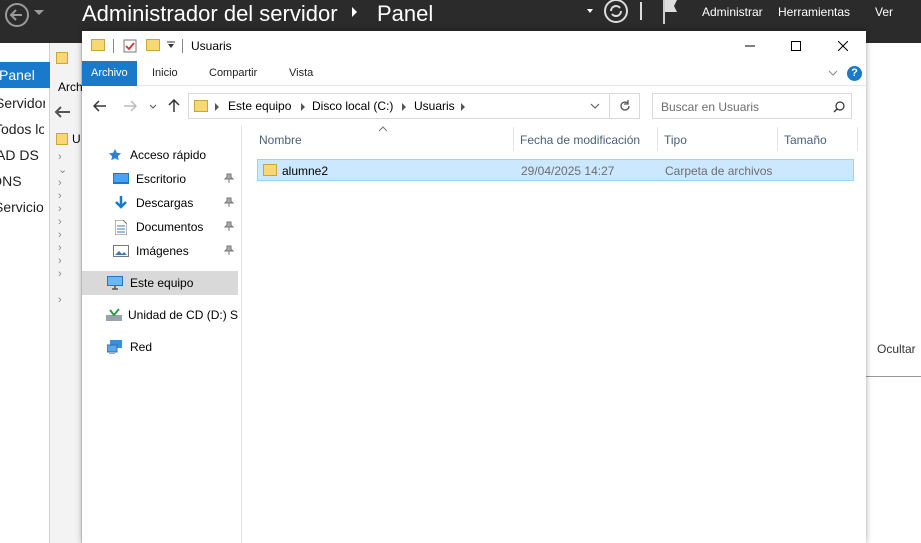  Describe the element at coordinates (130, 46) in the screenshot. I see `properties-icon` at that location.